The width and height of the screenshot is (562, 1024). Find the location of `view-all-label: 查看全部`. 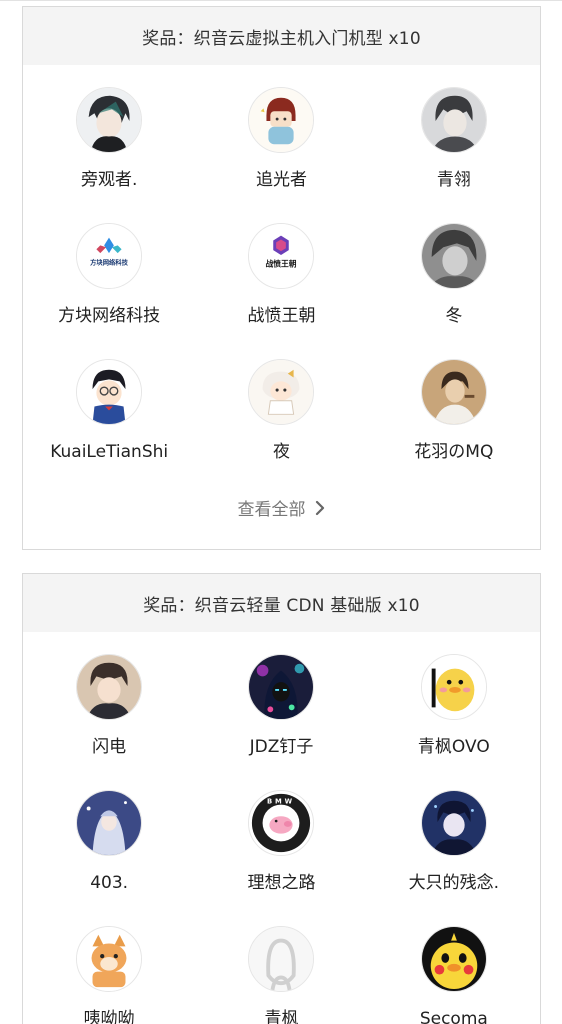

view-all-label: 查看全部 is located at coordinates (271, 510).